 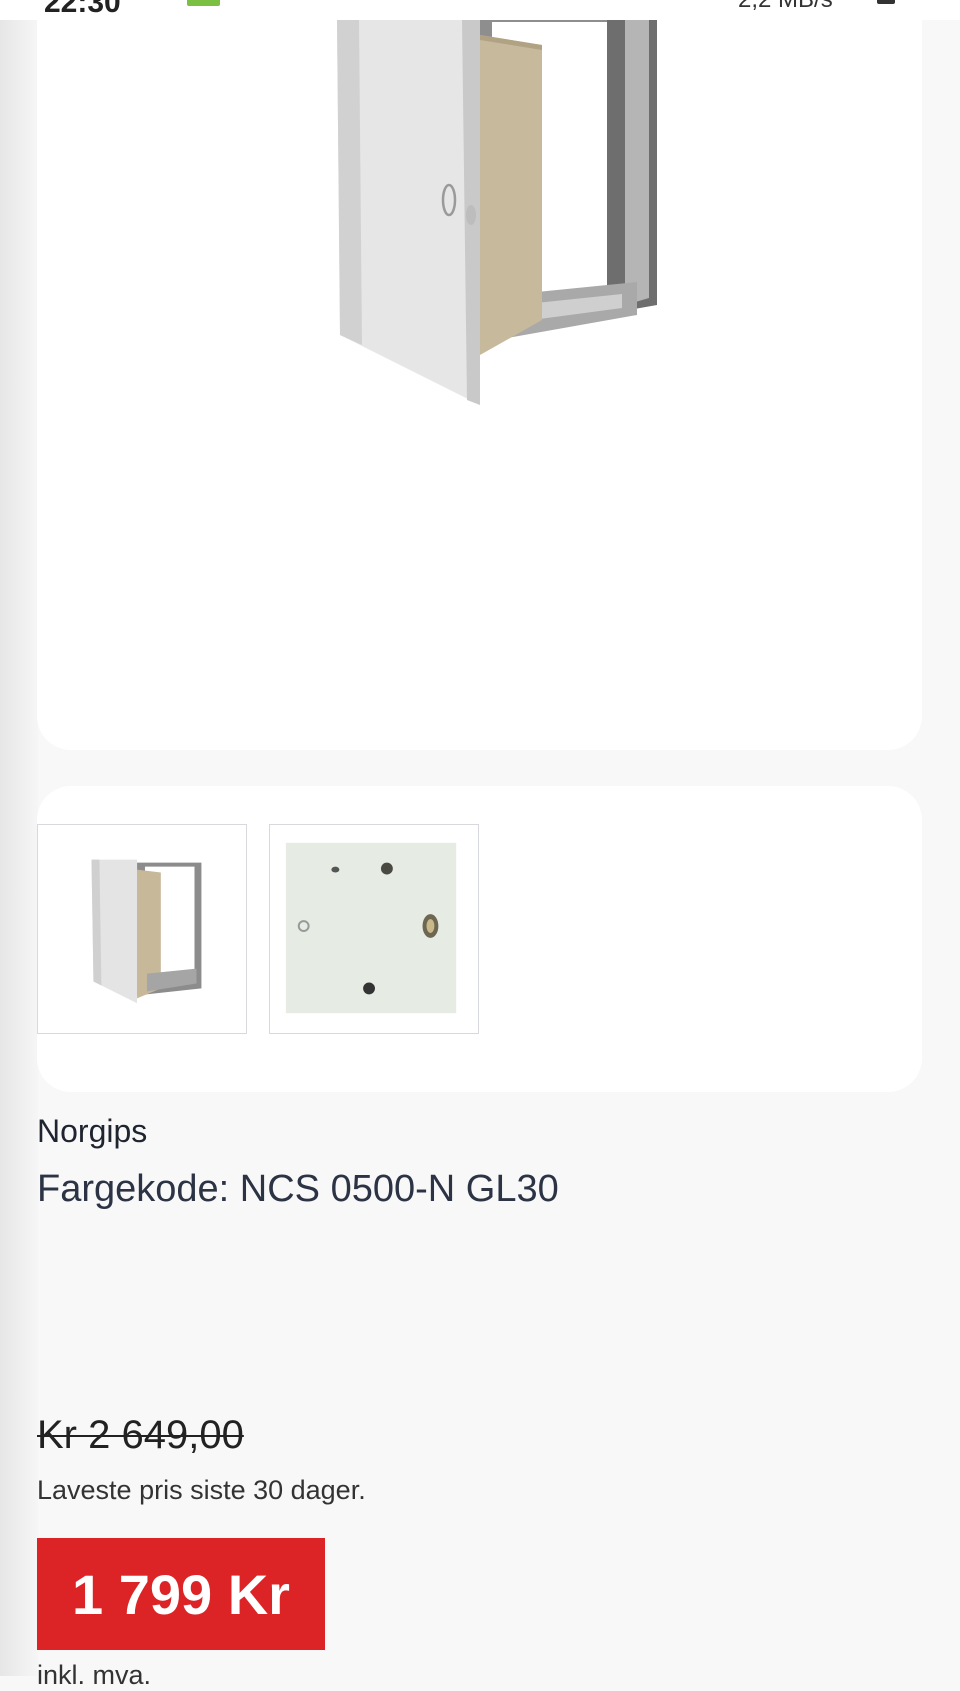 I want to click on status-time: 22:30, so click(x=82, y=9).